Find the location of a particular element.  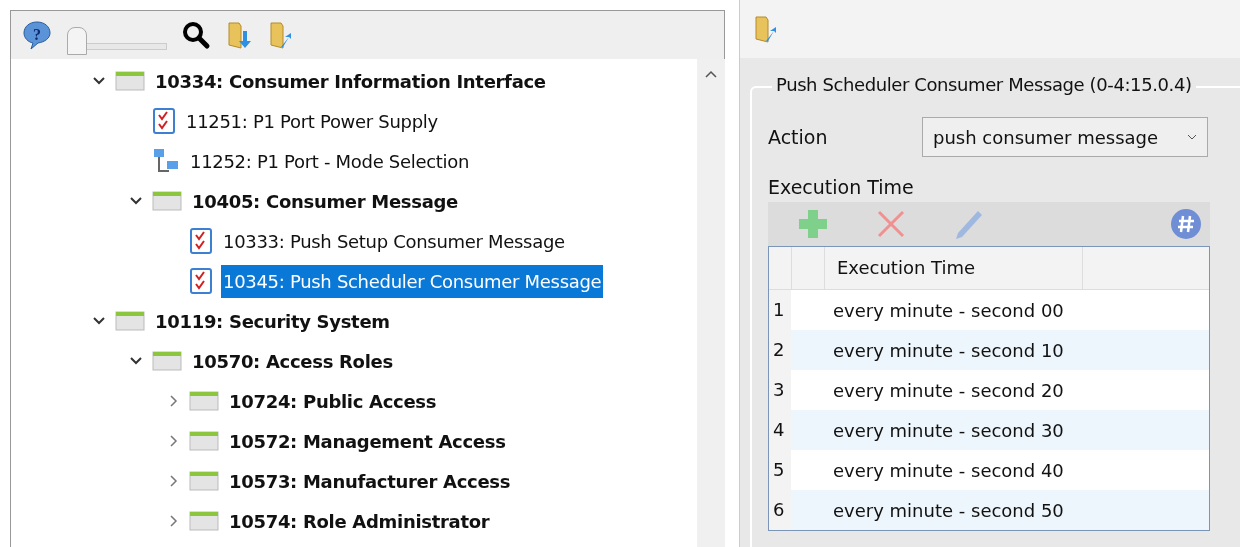

section-label: Execution Time is located at coordinates (841, 187).